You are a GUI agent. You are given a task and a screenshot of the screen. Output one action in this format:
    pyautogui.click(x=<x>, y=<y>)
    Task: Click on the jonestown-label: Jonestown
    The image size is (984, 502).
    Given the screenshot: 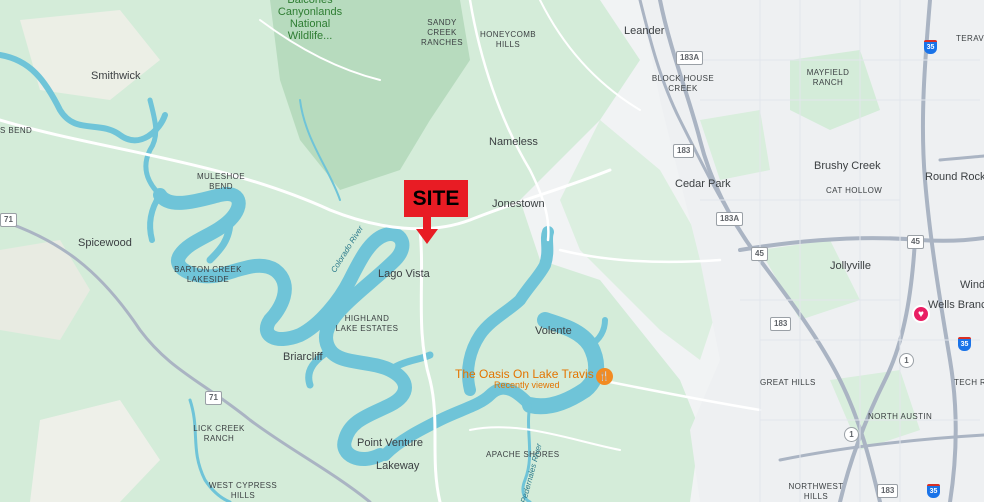 What is the action you would take?
    pyautogui.click(x=518, y=204)
    